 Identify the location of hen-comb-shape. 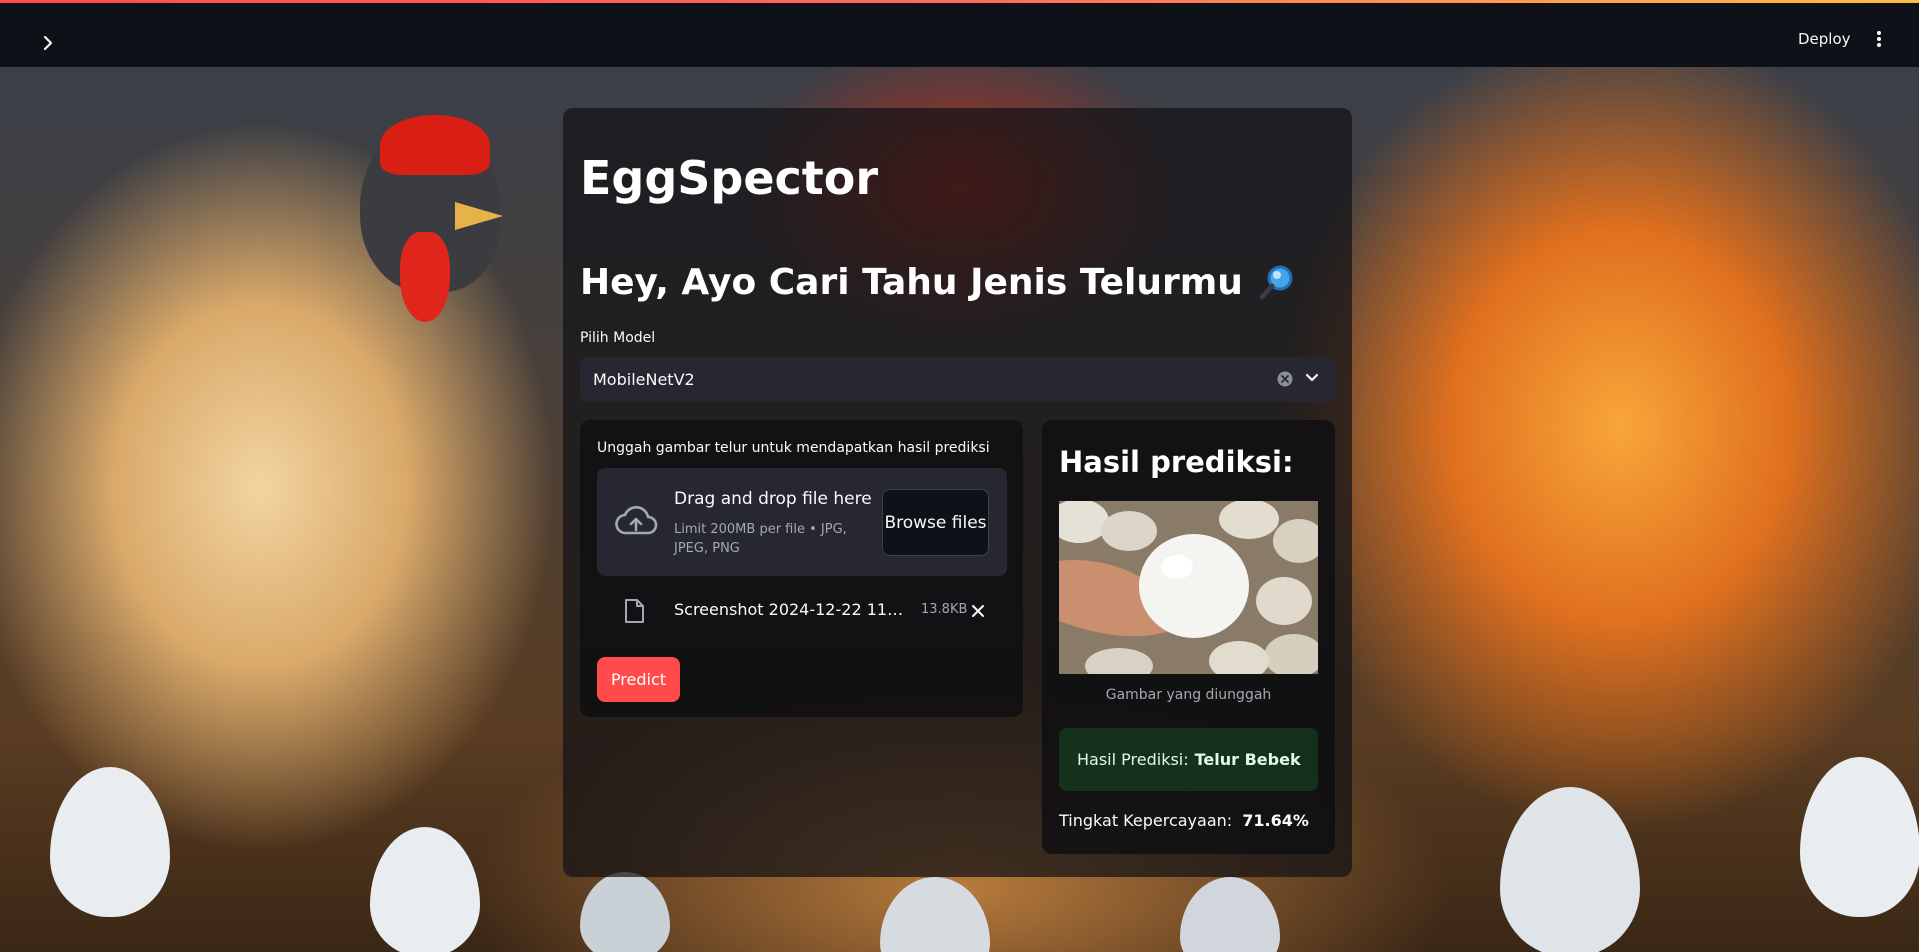
(435, 145).